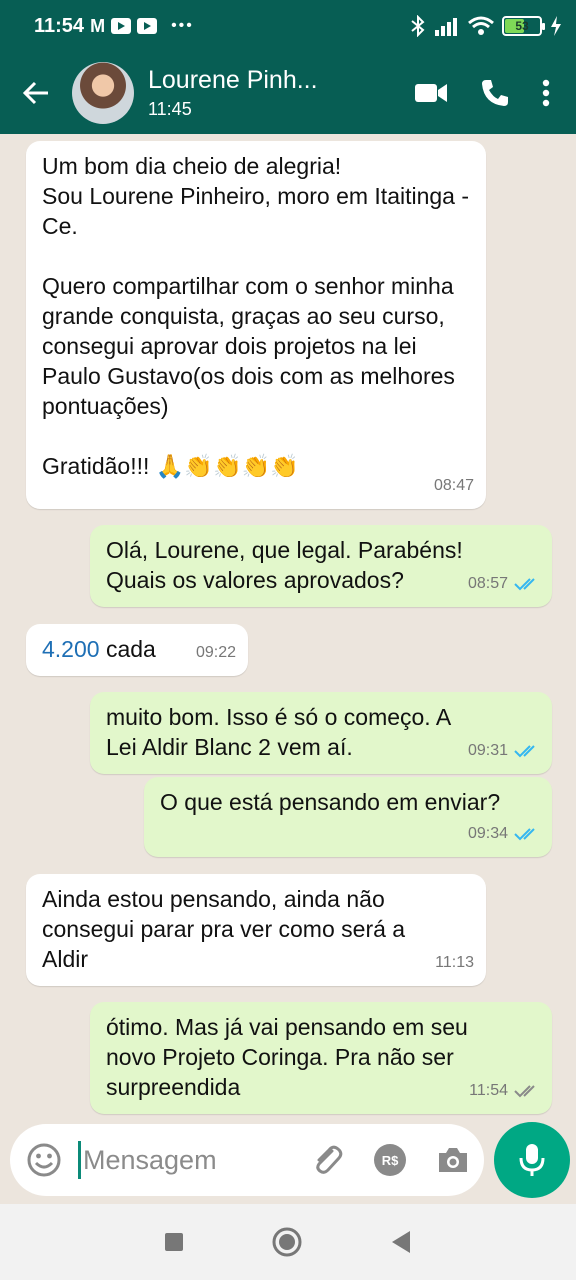  Describe the element at coordinates (174, 1242) in the screenshot. I see `recents-icon` at that location.